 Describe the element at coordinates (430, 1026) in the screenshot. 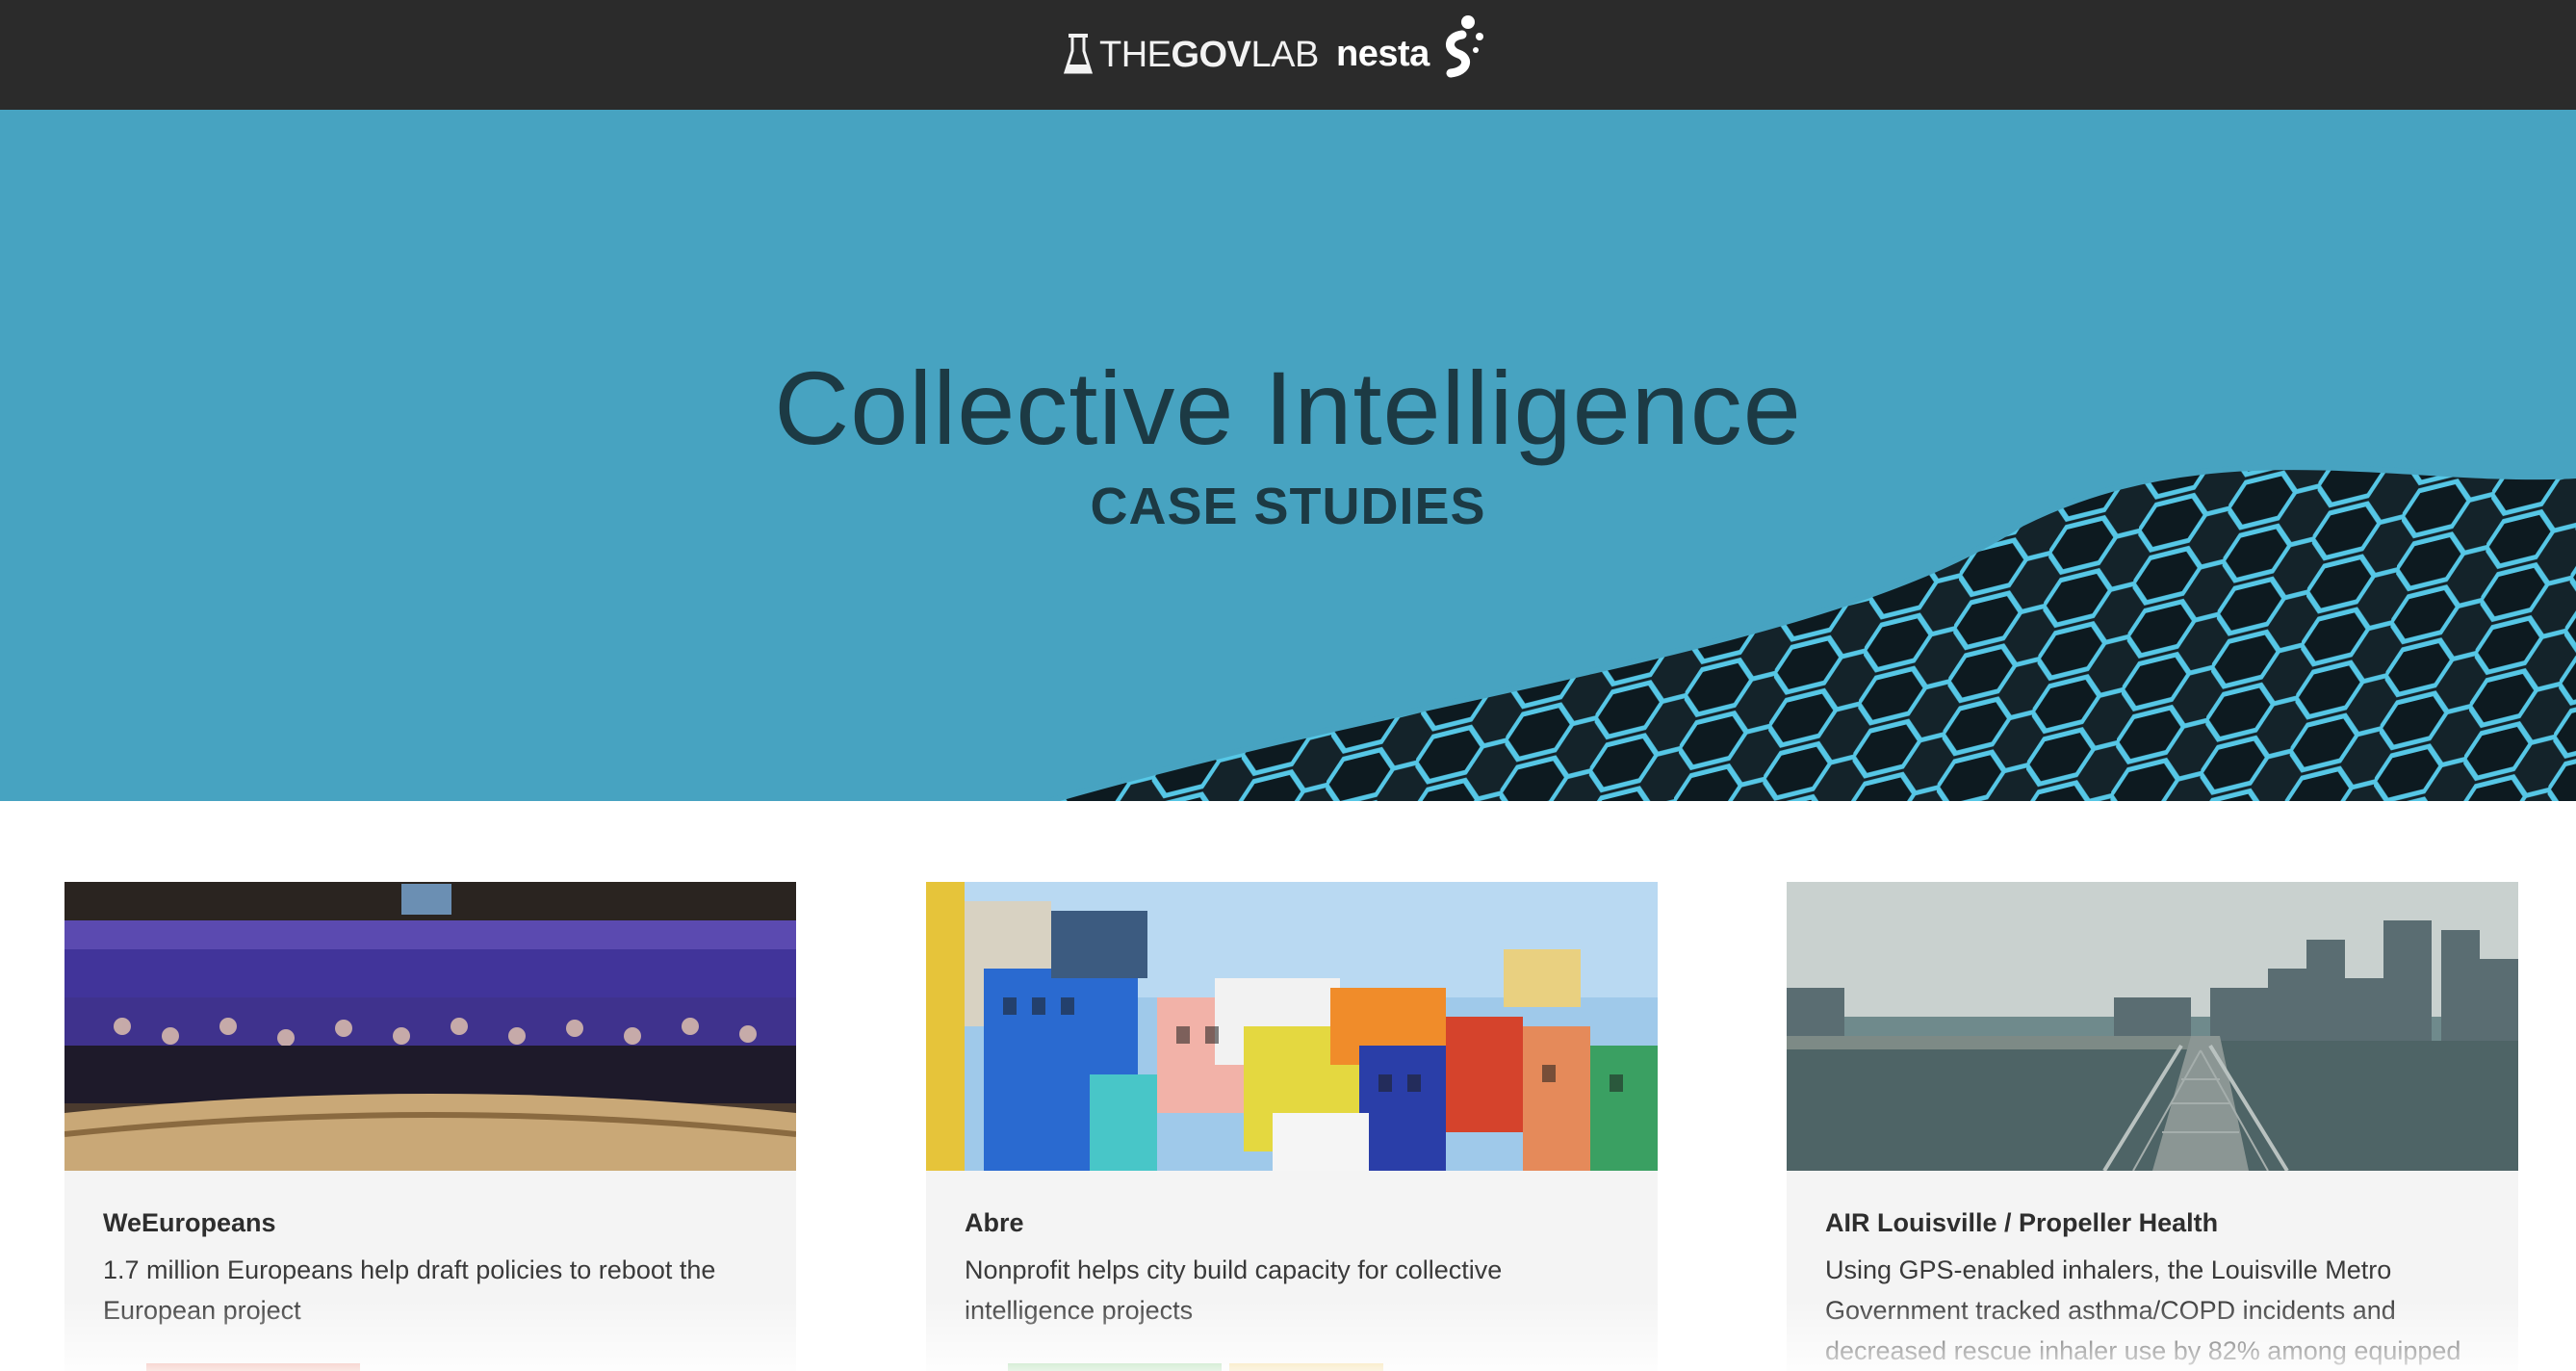

I see `crowd-photo-image` at that location.